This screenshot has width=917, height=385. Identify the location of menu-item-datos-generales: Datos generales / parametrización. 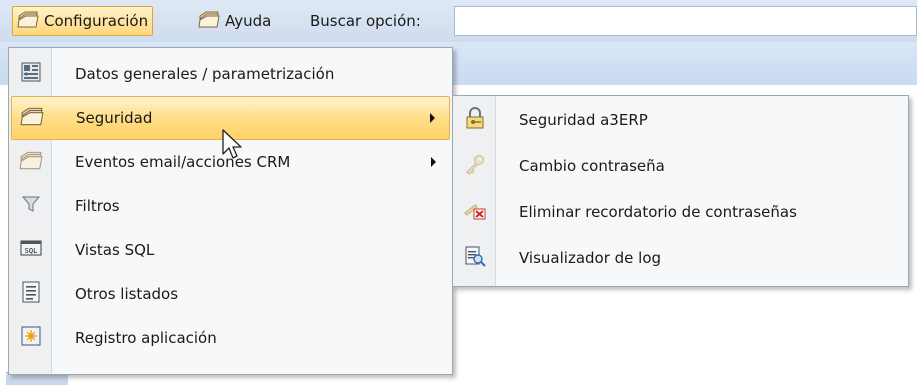
(230, 74).